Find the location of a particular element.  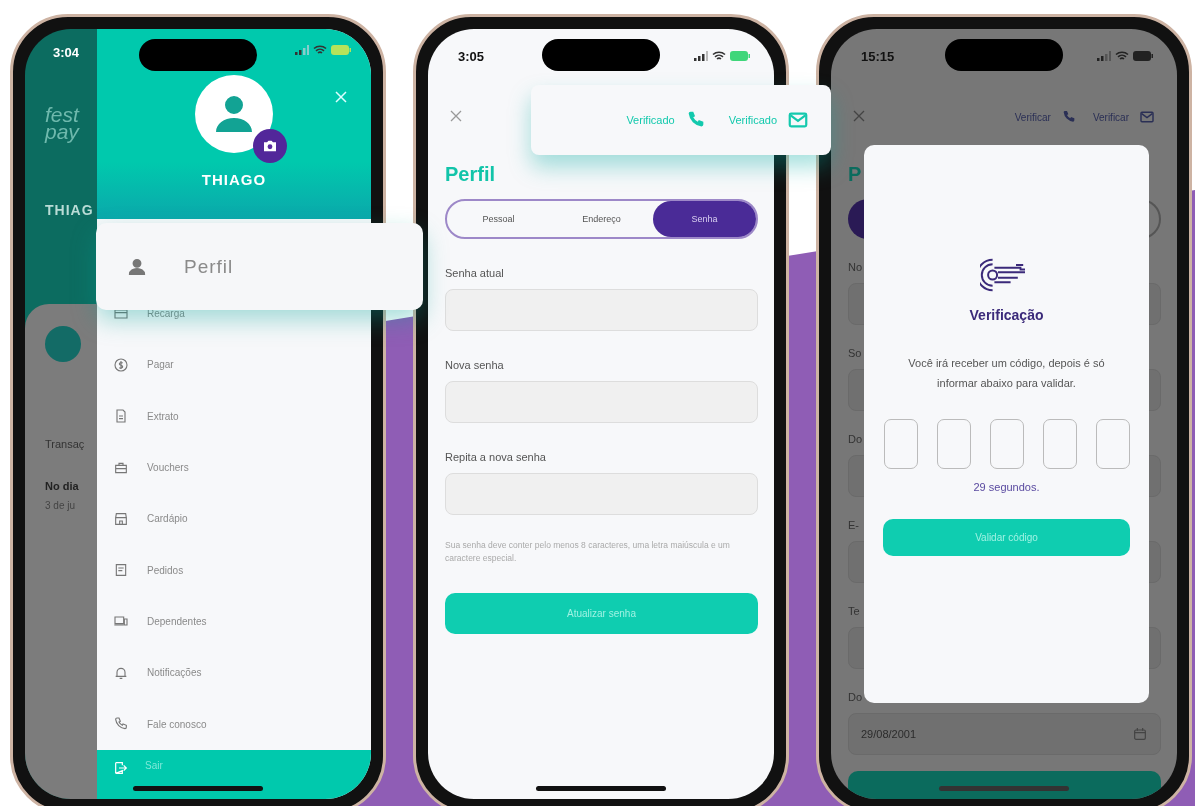

user-name: THIAG is located at coordinates (70, 210).